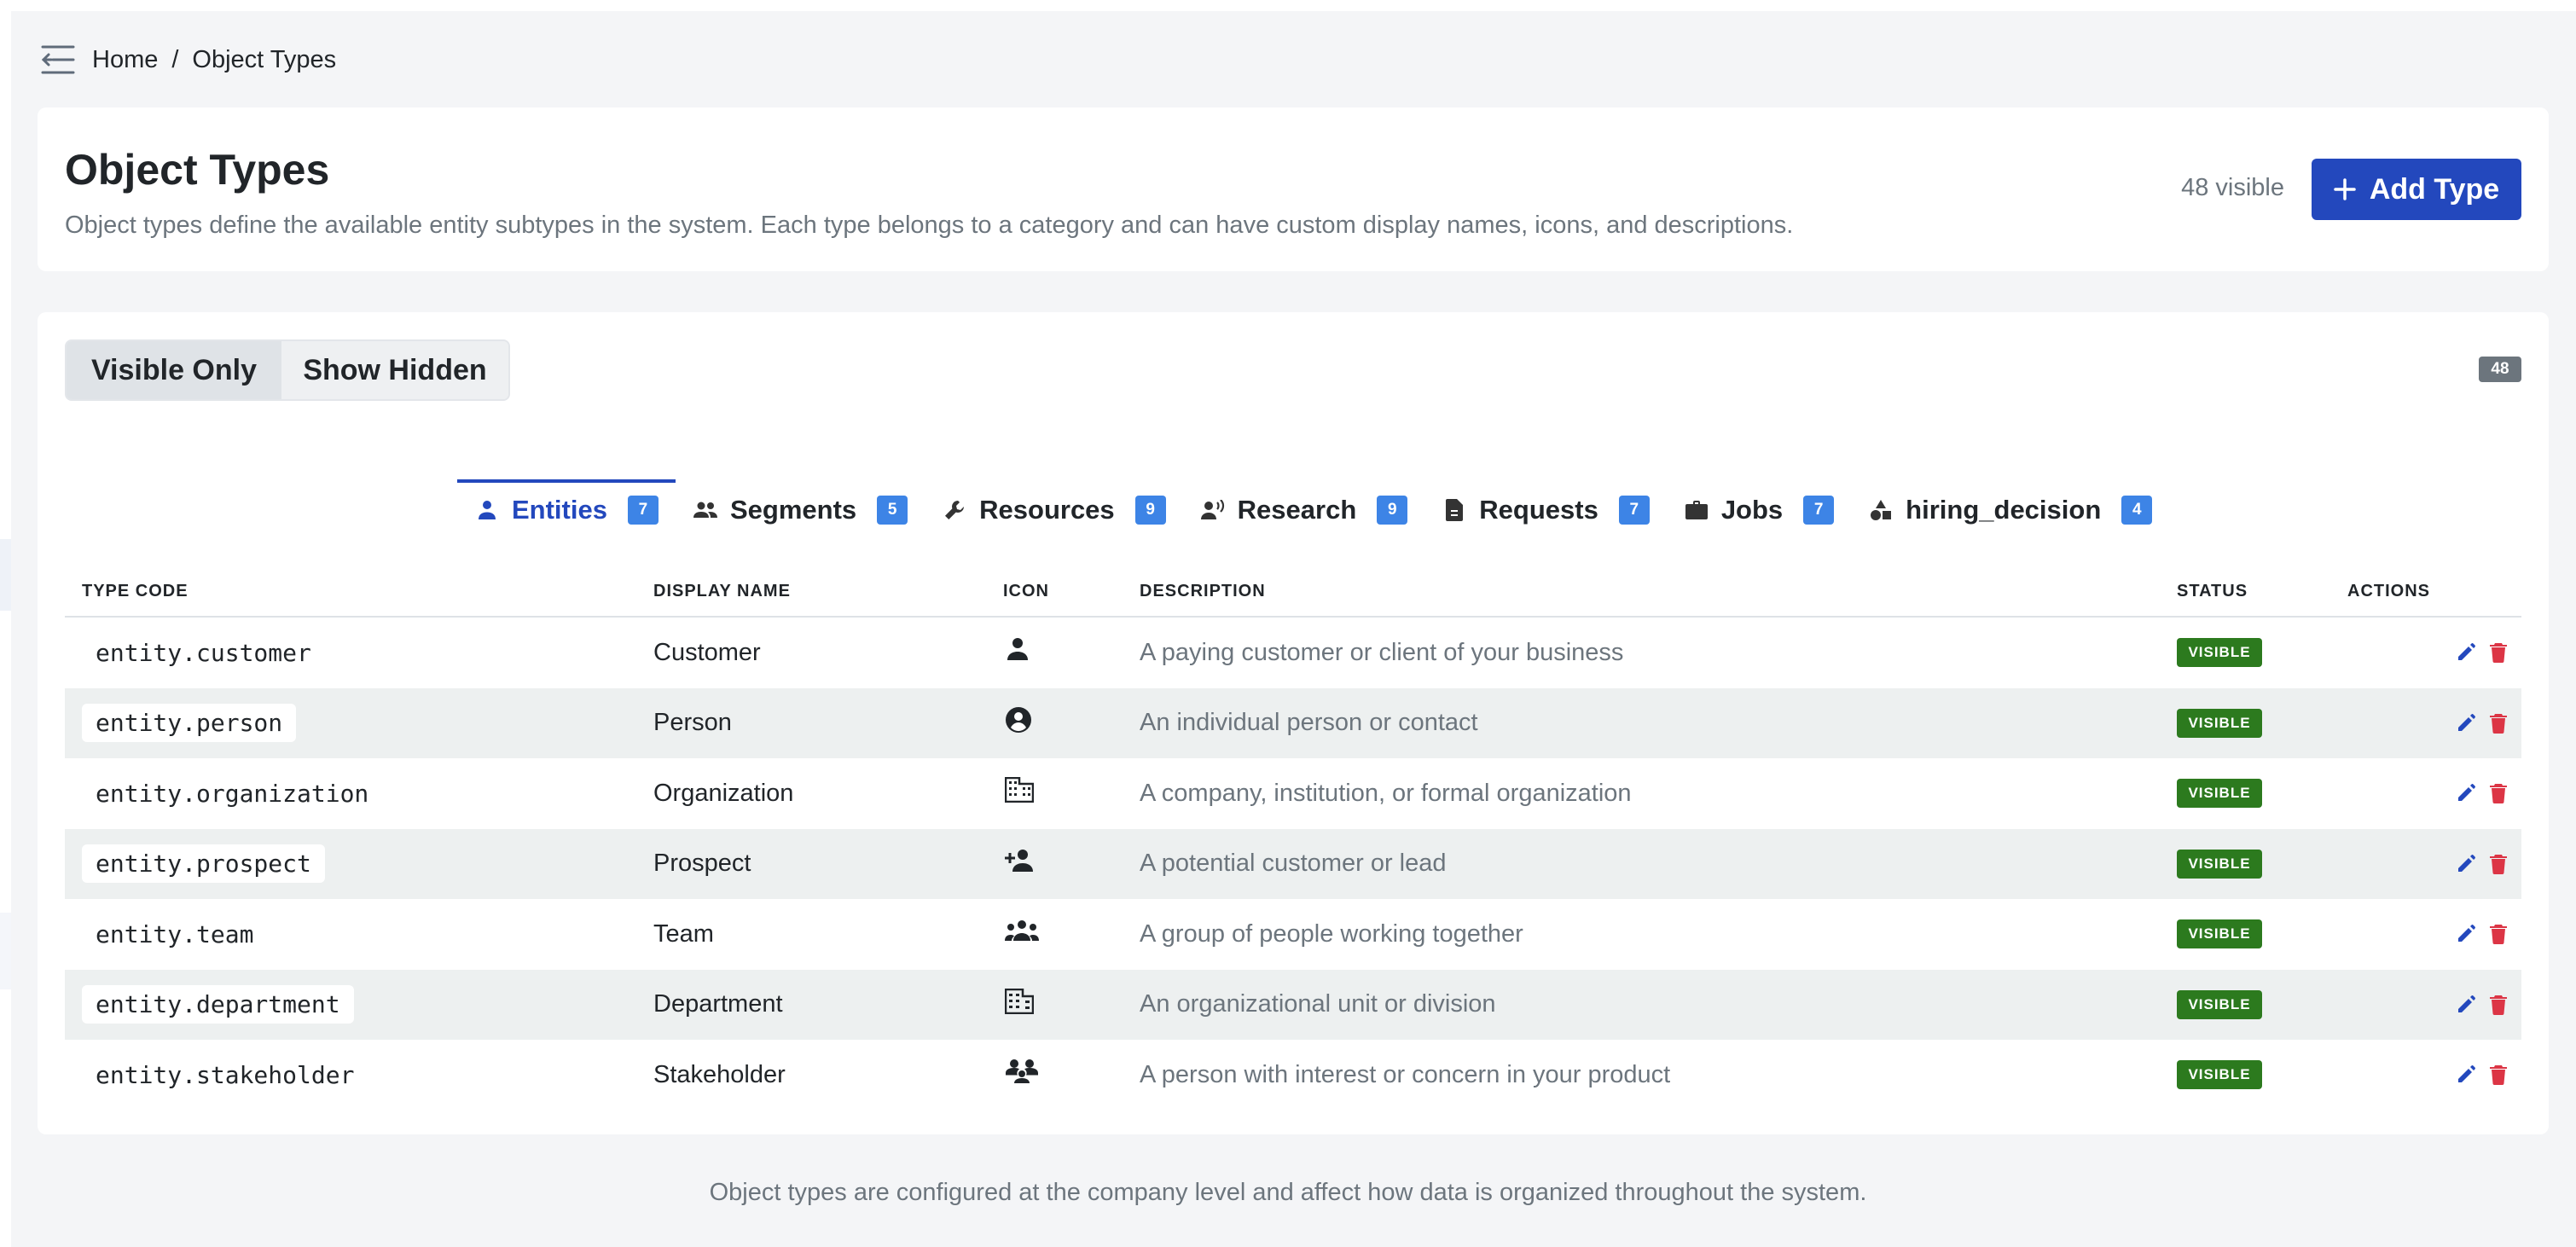 This screenshot has width=2576, height=1247. Describe the element at coordinates (1019, 1004) in the screenshot. I see `office-building-icon` at that location.